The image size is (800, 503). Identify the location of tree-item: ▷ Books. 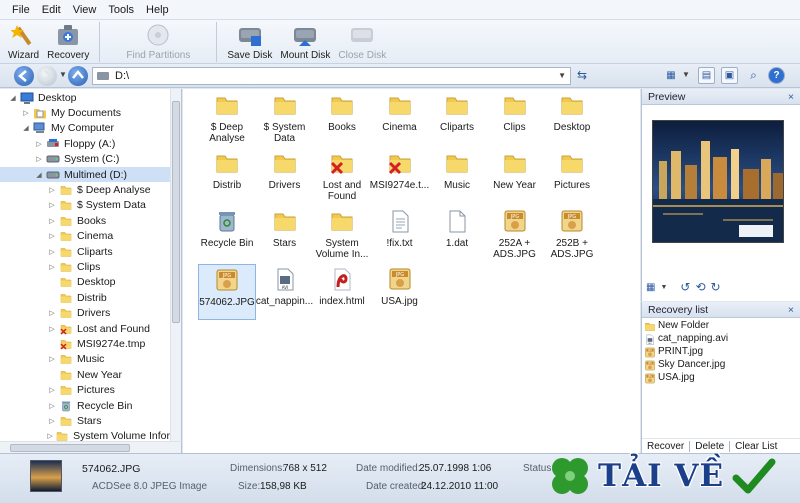
(85, 220).